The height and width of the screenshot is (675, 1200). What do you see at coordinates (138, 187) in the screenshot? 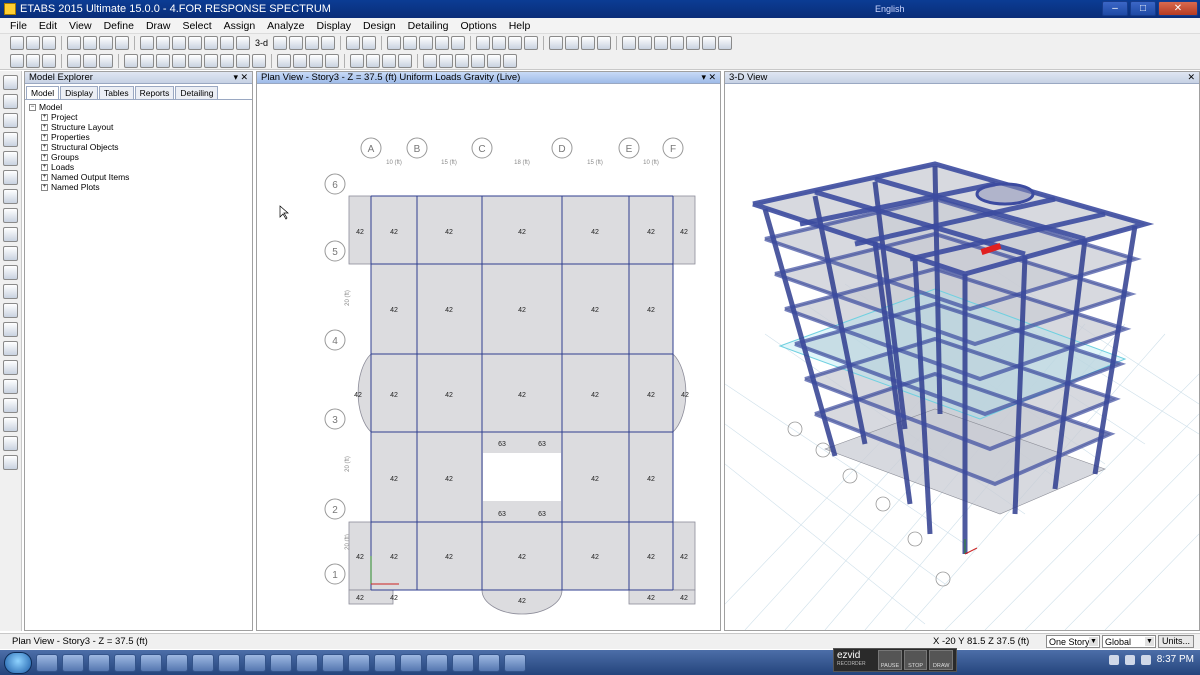
I see `tree-item-named-plots: + Named Plots` at bounding box center [138, 187].